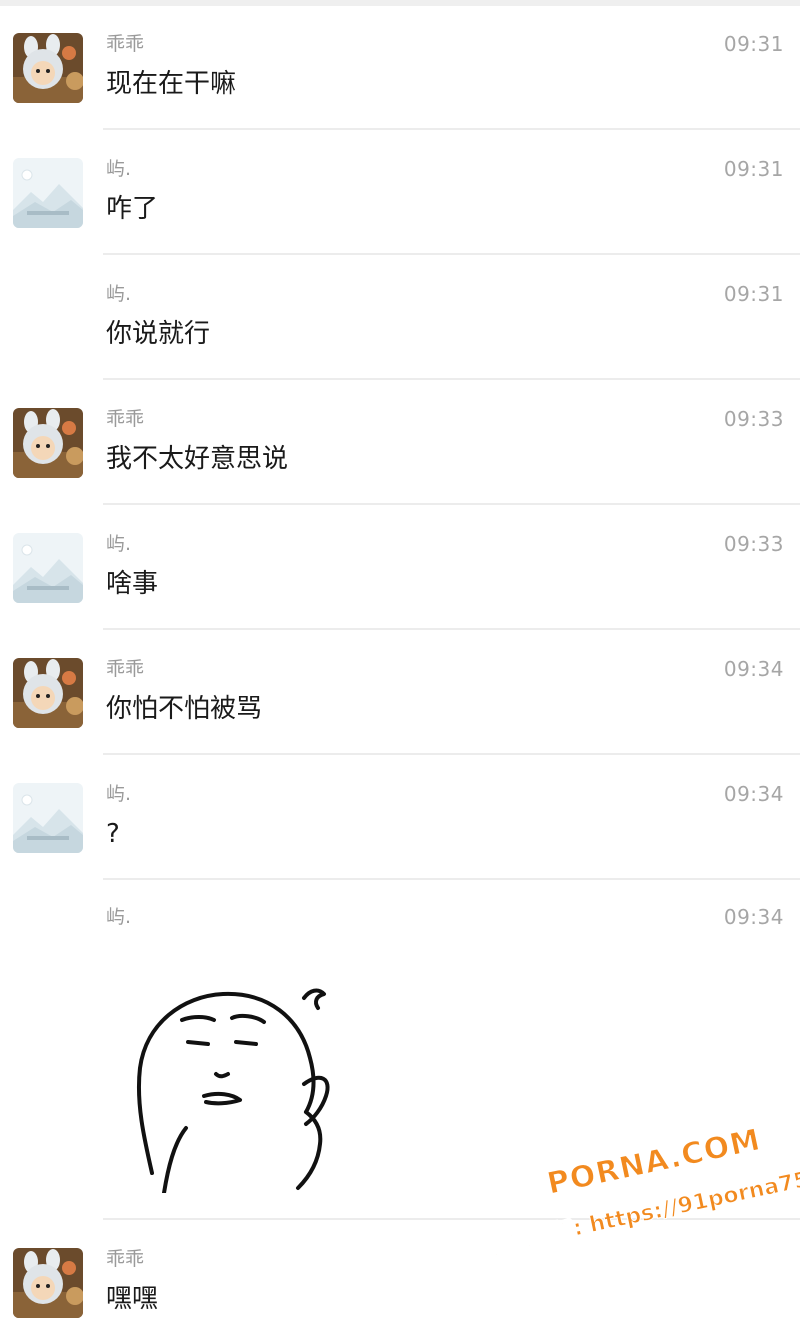 Image resolution: width=800 pixels, height=1331 pixels. Describe the element at coordinates (400, 3) in the screenshot. I see `top-bar` at that location.